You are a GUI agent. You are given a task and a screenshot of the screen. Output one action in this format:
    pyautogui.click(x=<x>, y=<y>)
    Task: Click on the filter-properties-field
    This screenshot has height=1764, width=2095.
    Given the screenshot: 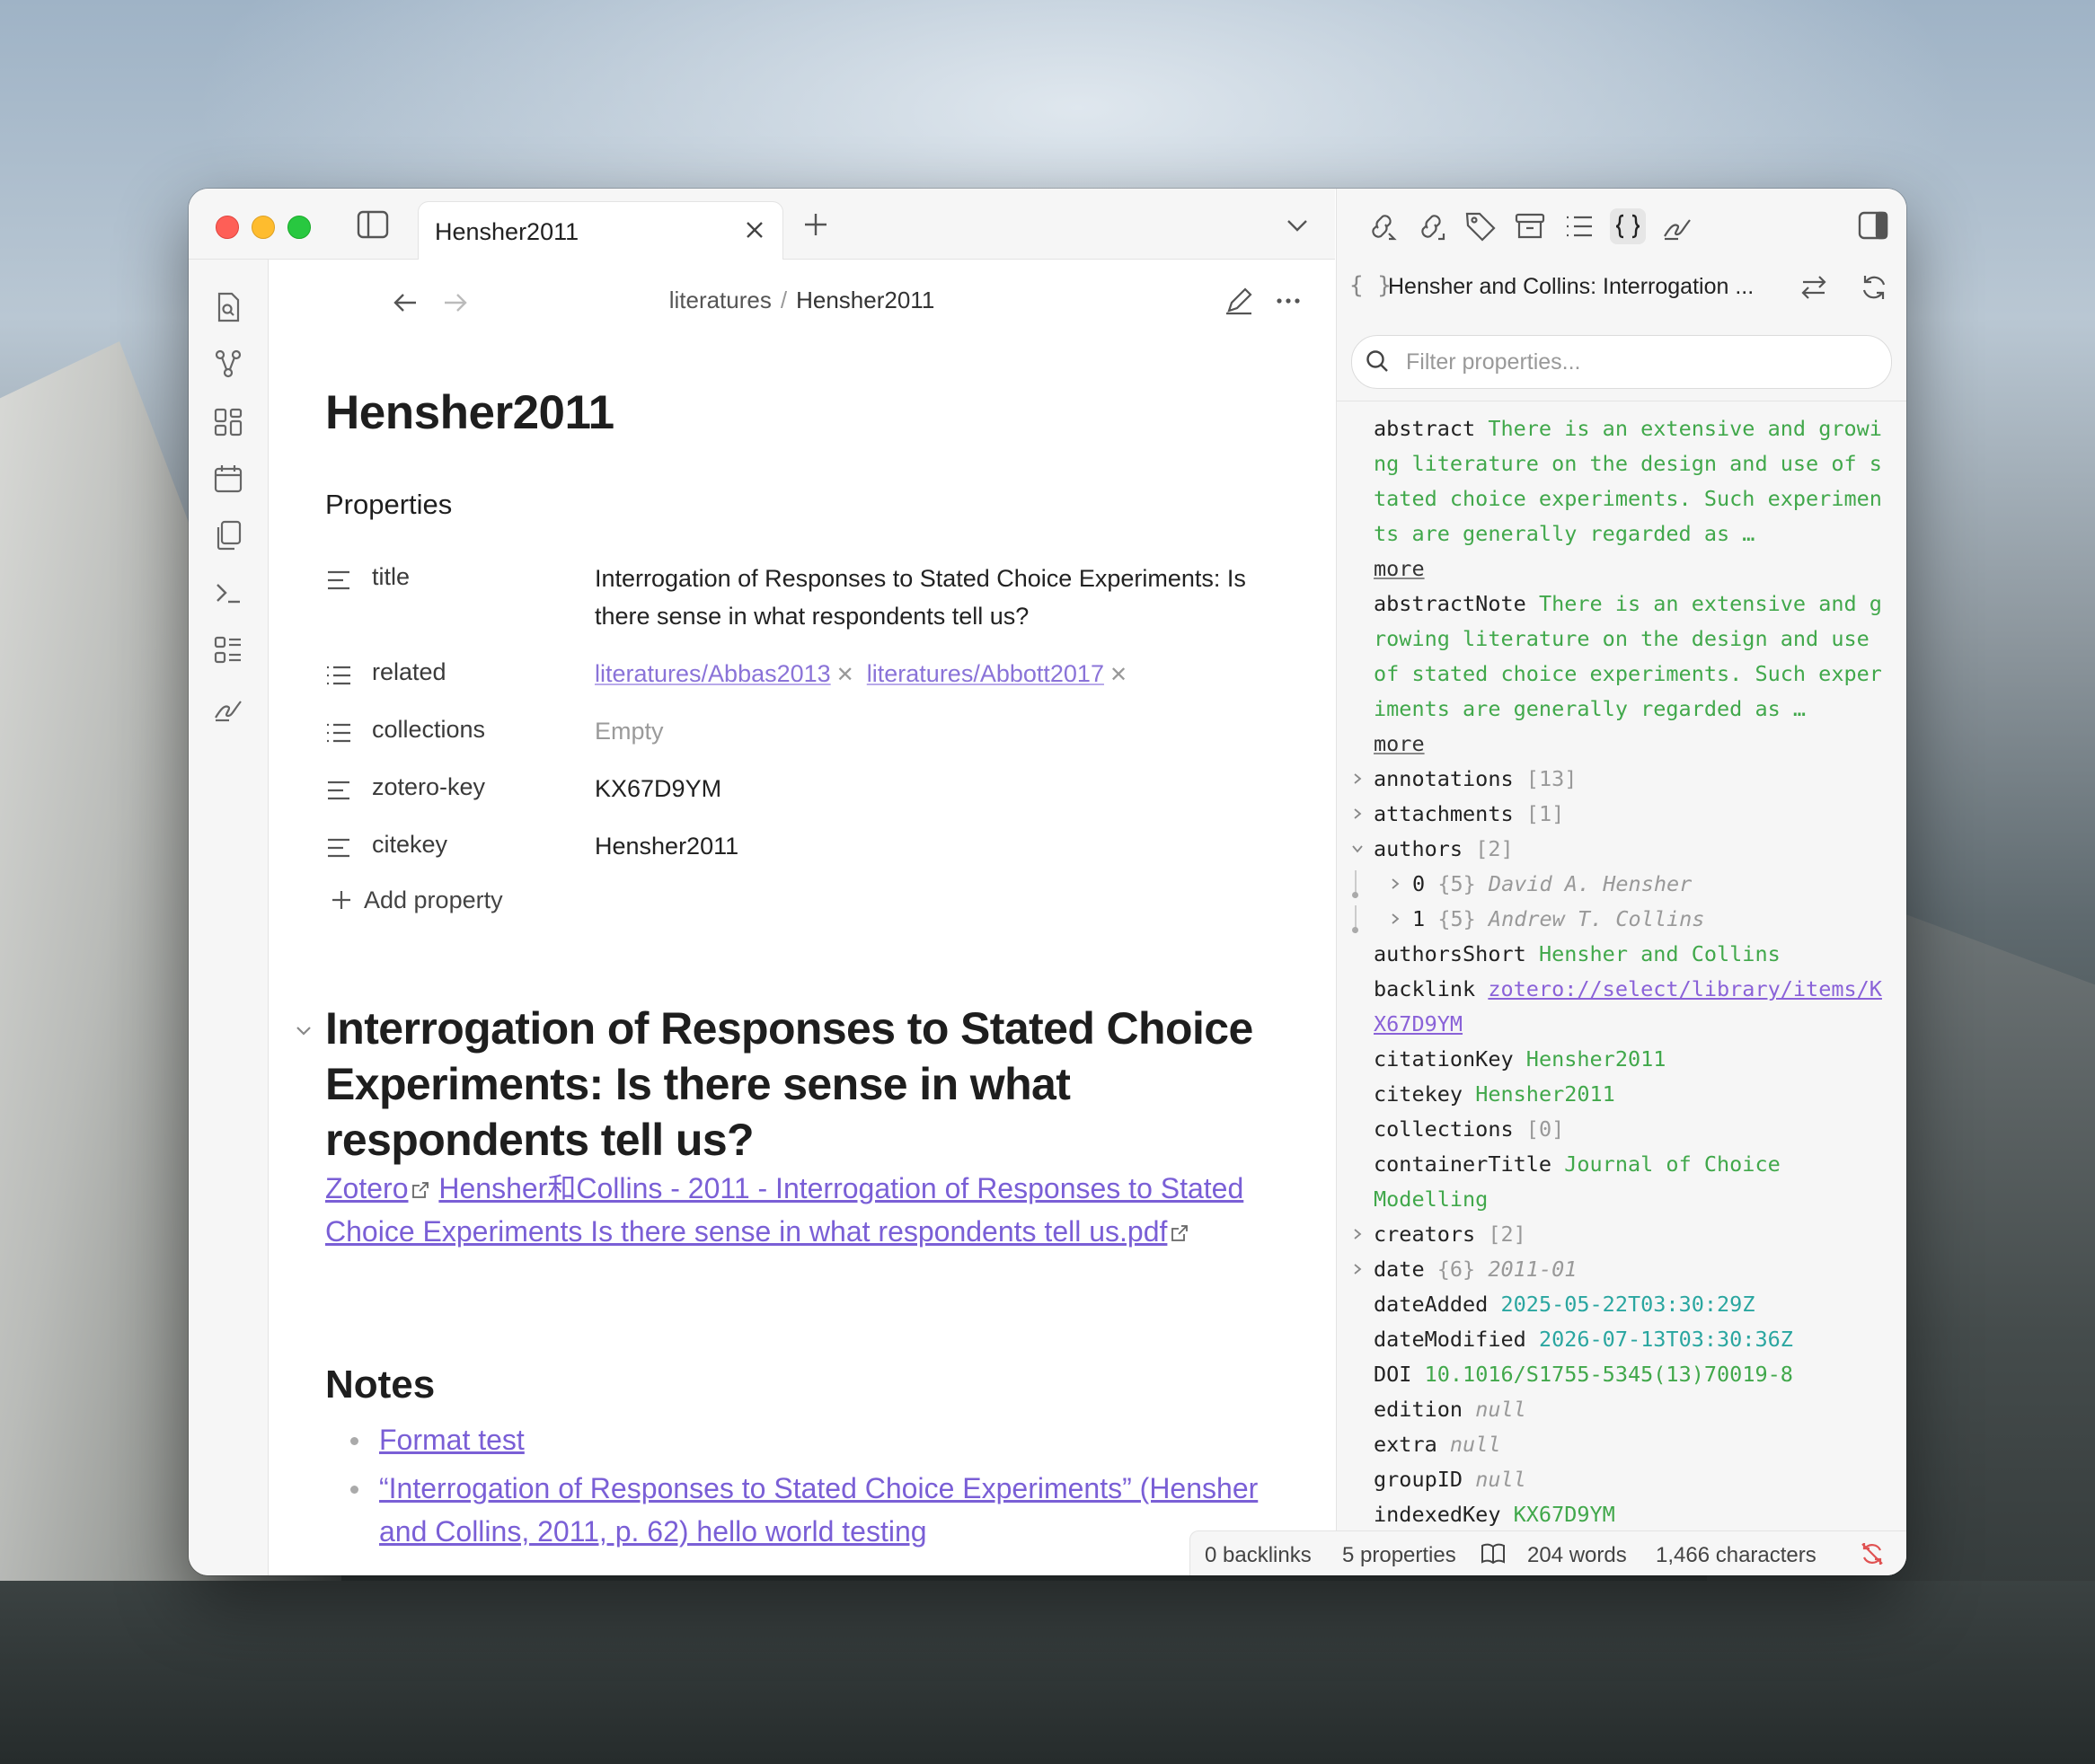 What is the action you would take?
    pyautogui.click(x=1621, y=362)
    